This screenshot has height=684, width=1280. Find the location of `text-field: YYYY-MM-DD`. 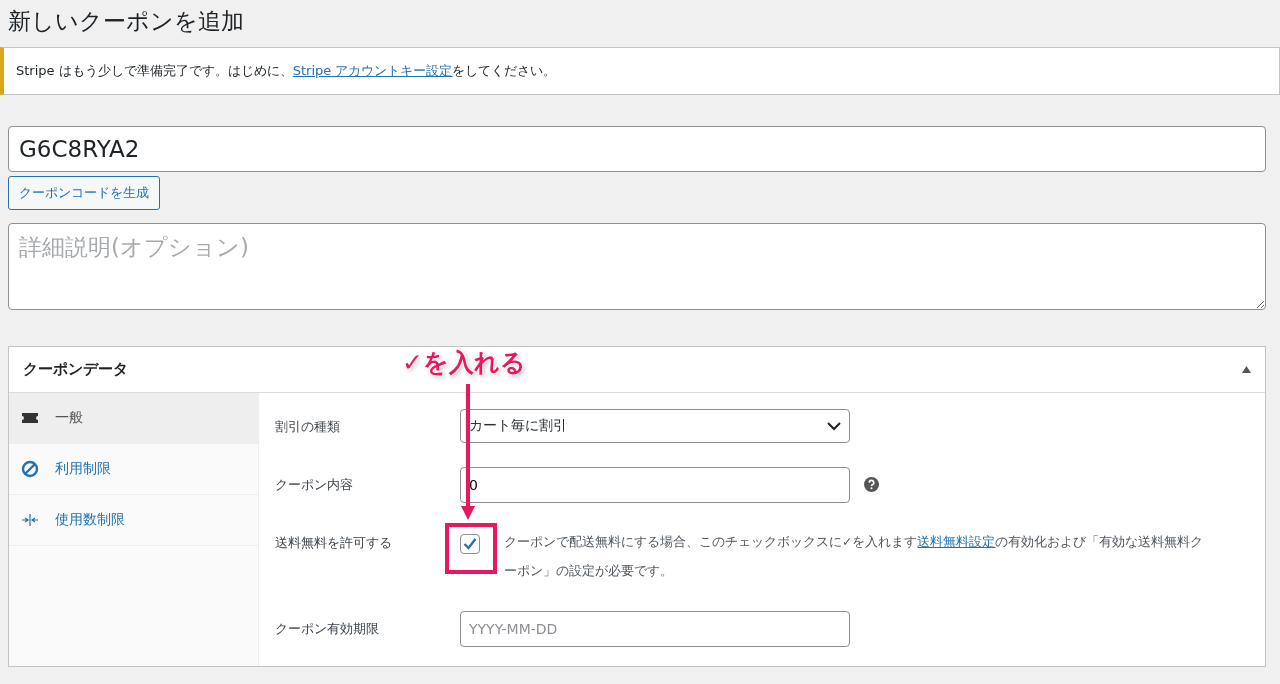

text-field: YYYY-MM-DD is located at coordinates (655, 629).